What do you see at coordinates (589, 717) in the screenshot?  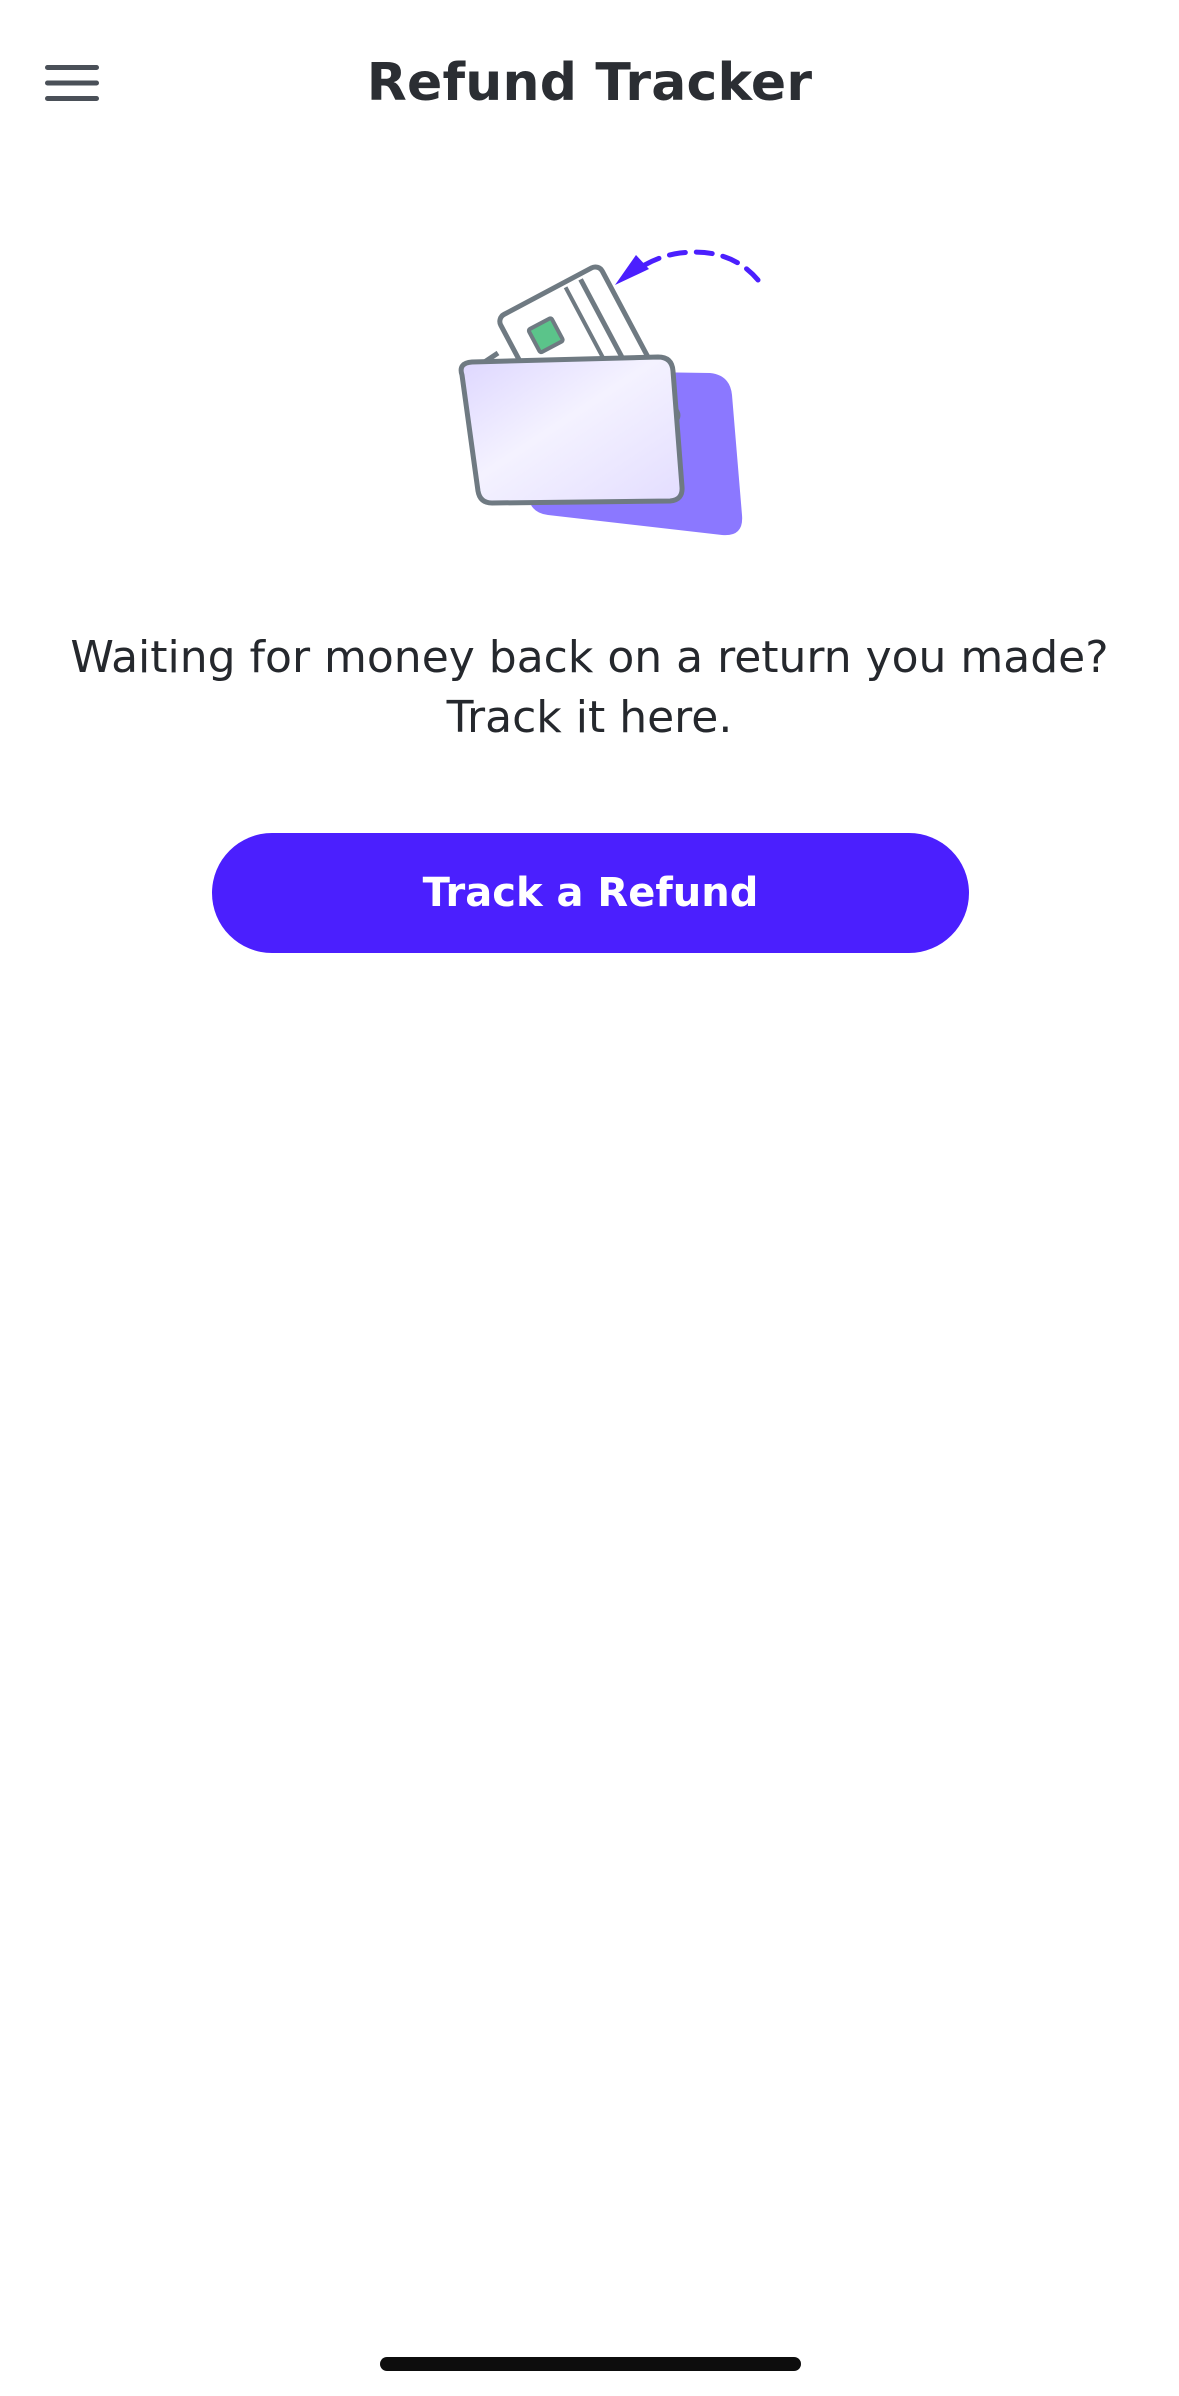 I see `message-line-2: Track it here.` at bounding box center [589, 717].